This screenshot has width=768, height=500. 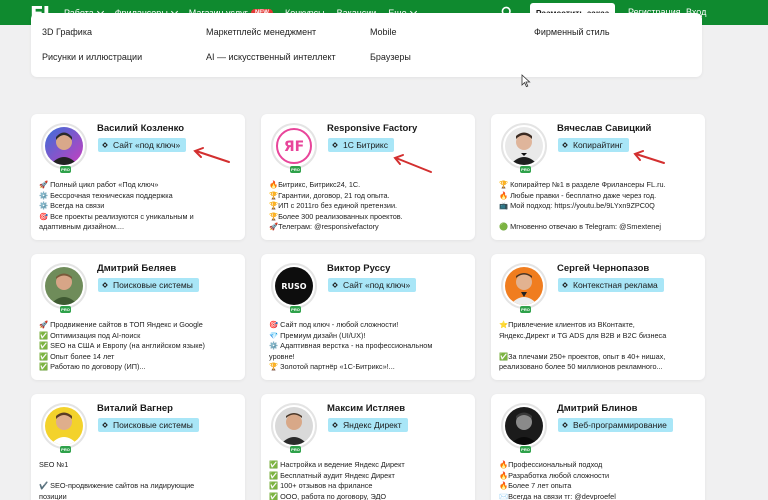 I want to click on category-link: Маркетплейс менеджмент, so click(x=261, y=32).